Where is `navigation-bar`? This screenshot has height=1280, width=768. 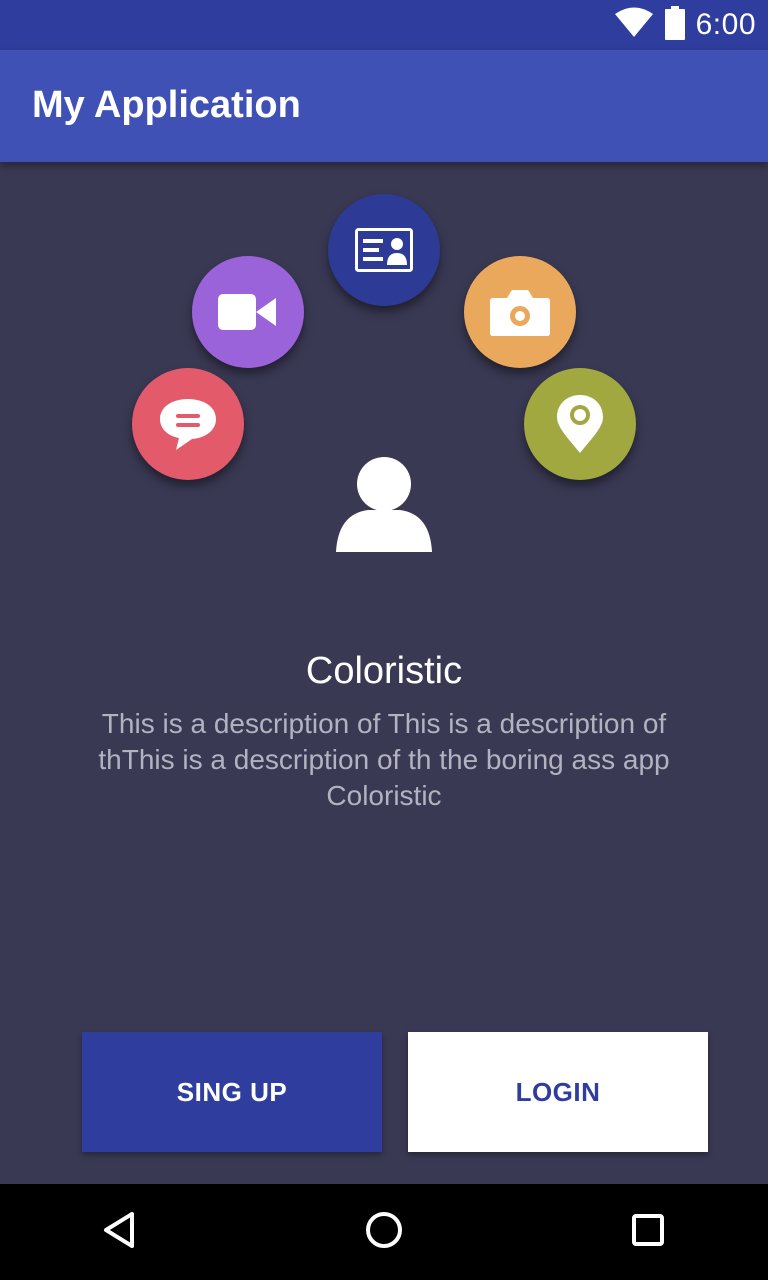
navigation-bar is located at coordinates (384, 1232).